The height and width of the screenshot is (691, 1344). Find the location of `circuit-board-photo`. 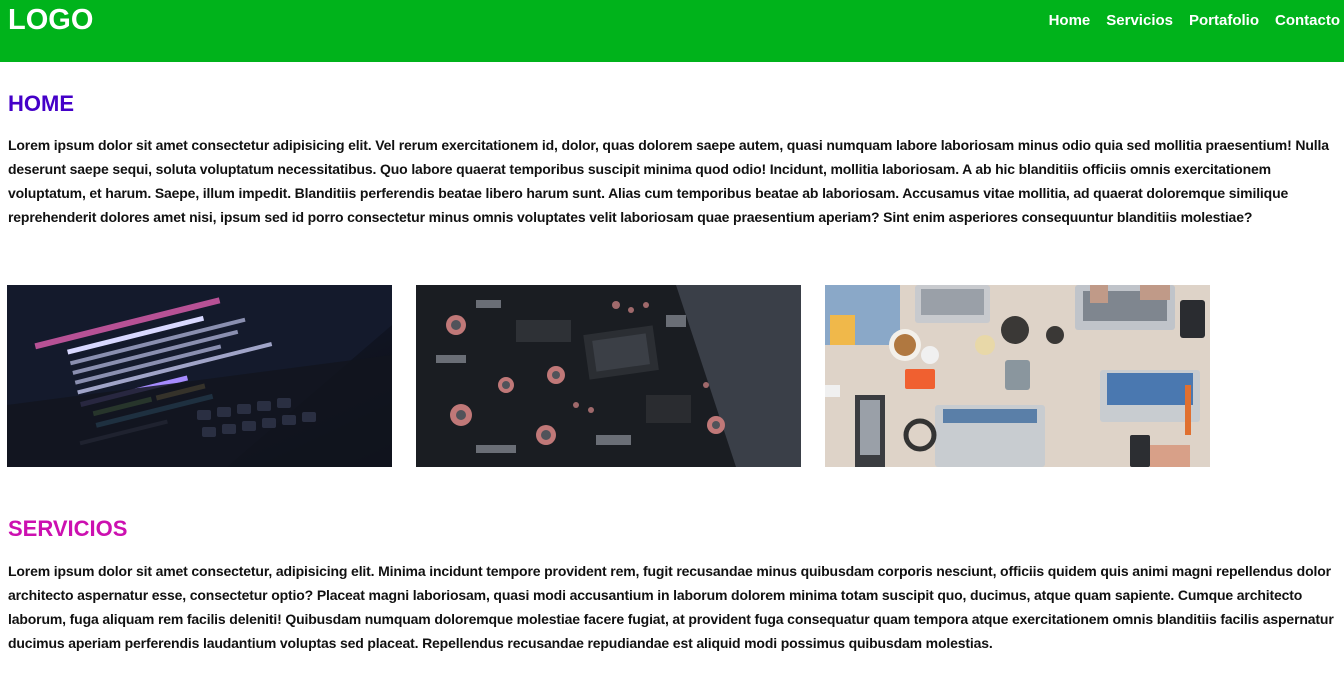

circuit-board-photo is located at coordinates (608, 376).